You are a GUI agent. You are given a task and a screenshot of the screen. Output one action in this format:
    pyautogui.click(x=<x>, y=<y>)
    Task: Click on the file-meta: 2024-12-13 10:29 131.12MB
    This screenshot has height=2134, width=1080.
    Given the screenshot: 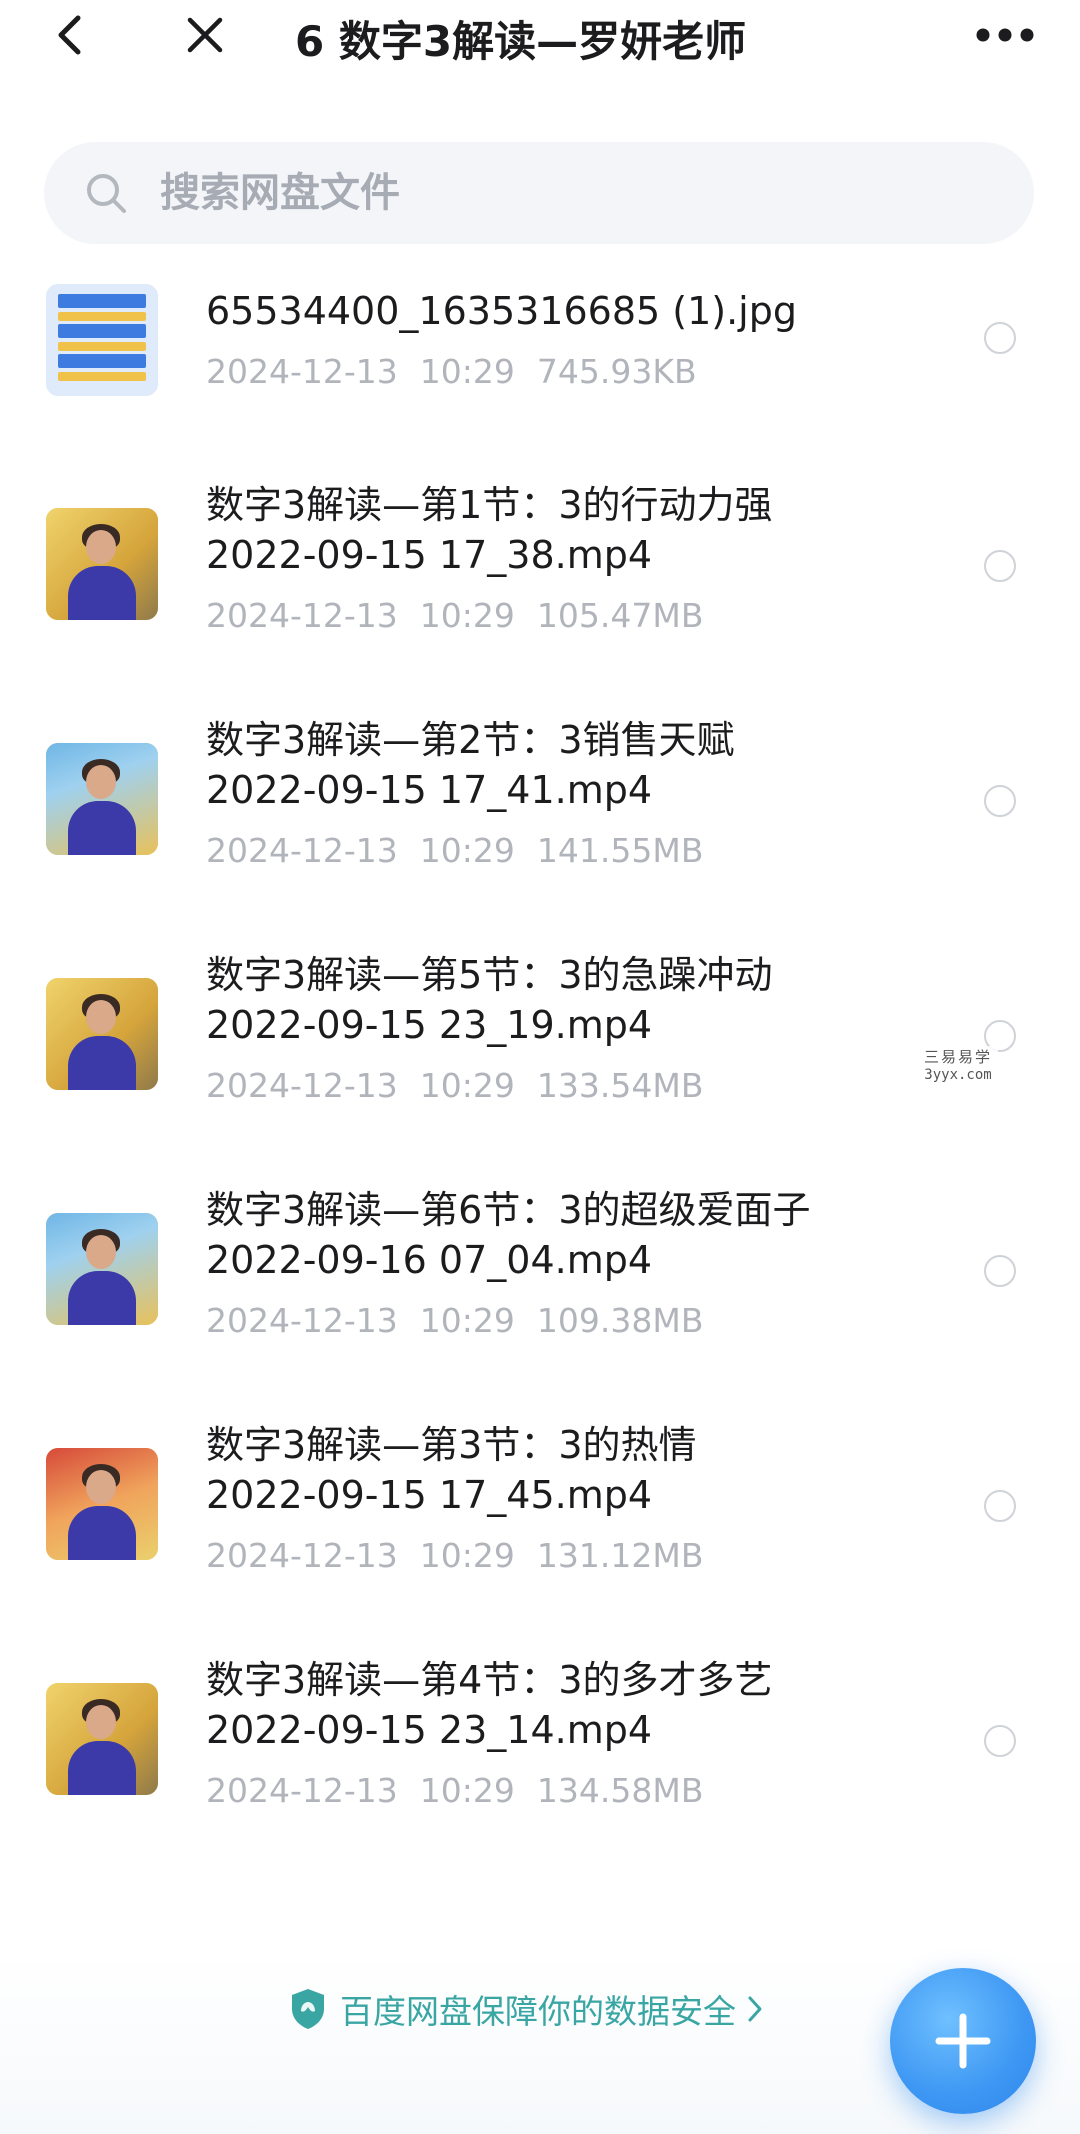 What is the action you would take?
    pyautogui.click(x=465, y=1555)
    